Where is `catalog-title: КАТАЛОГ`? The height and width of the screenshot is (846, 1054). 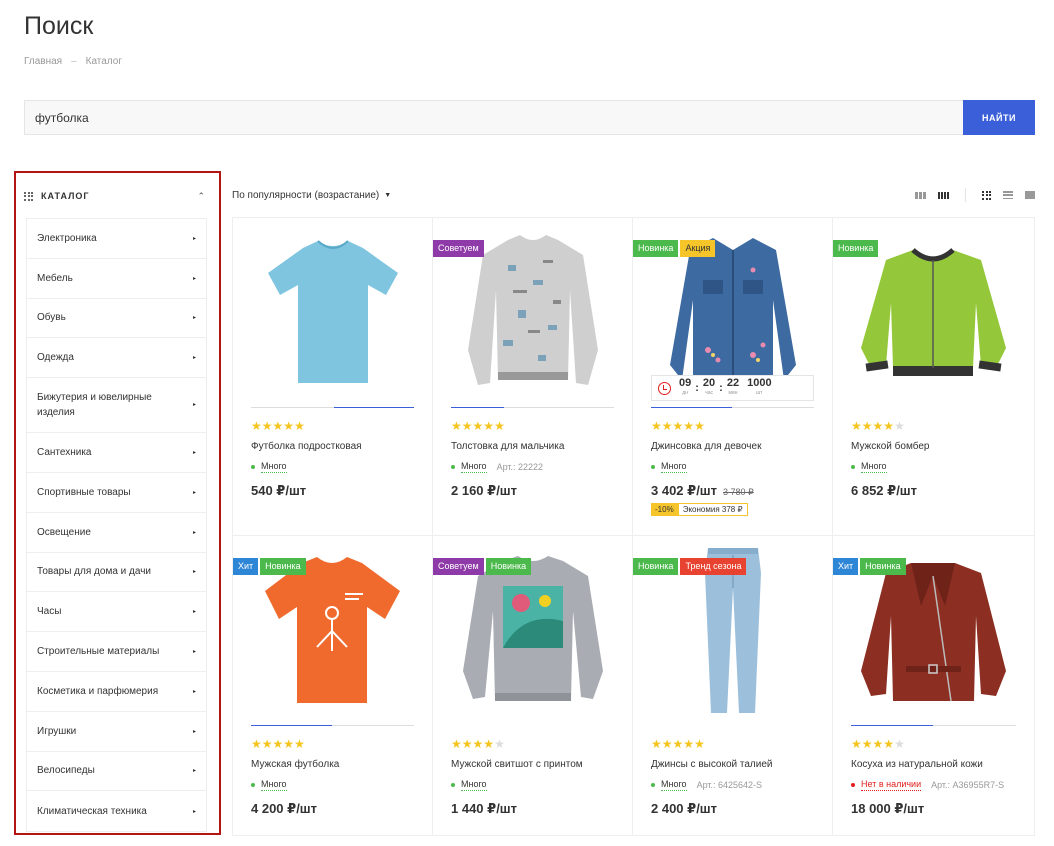 catalog-title: КАТАЛОГ is located at coordinates (65, 196).